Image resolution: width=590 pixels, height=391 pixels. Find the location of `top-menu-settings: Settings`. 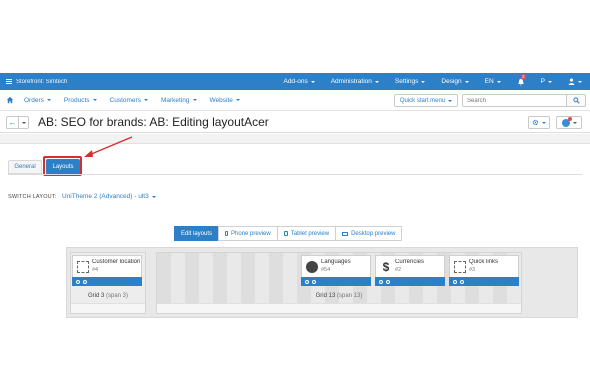

top-menu-settings: Settings is located at coordinates (410, 81).